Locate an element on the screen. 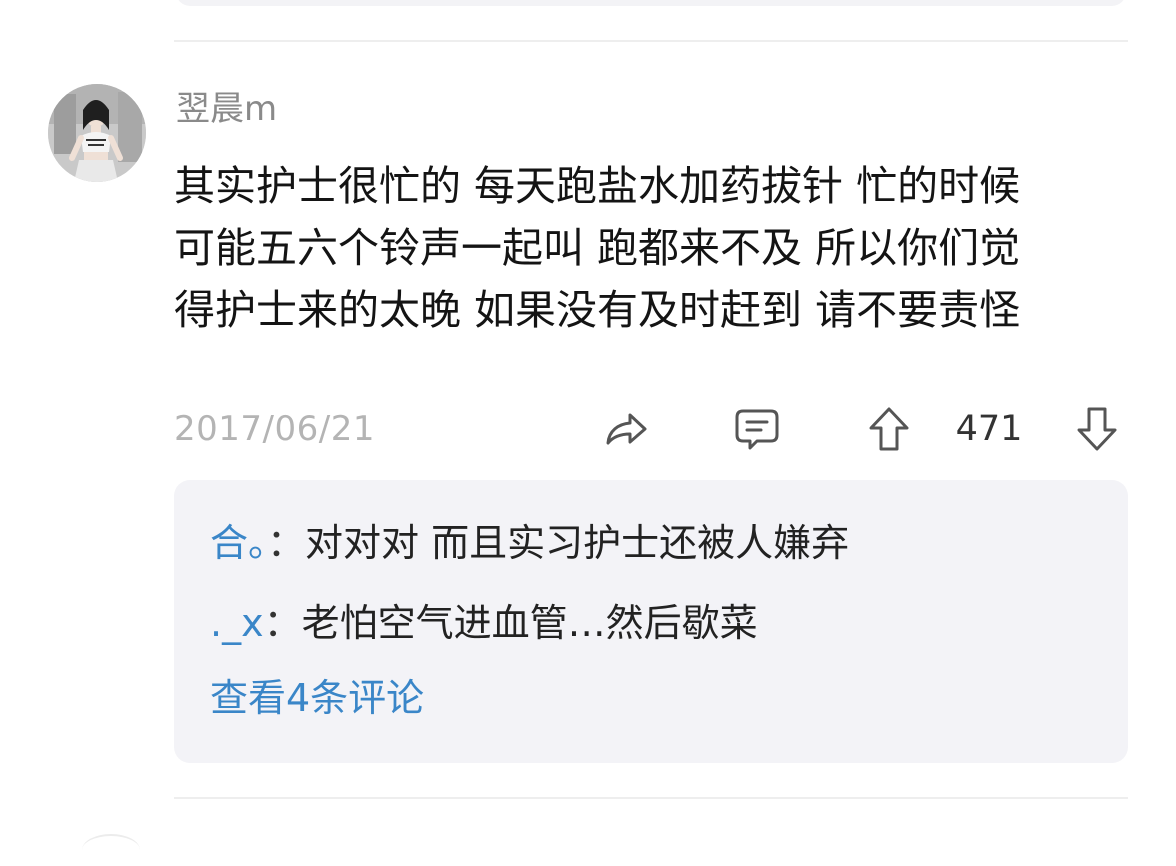 Image resolution: width=1176 pixels, height=866 pixels. comment-icon is located at coordinates (757, 429).